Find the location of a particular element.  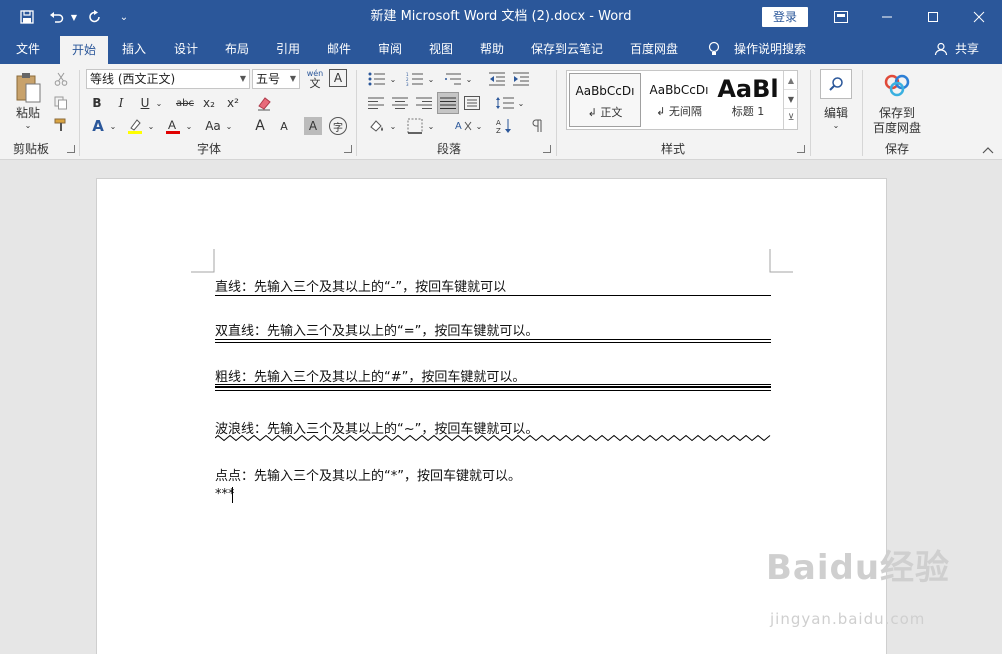

multilevel-dropdown-icon: ⌄ is located at coordinates (469, 79).